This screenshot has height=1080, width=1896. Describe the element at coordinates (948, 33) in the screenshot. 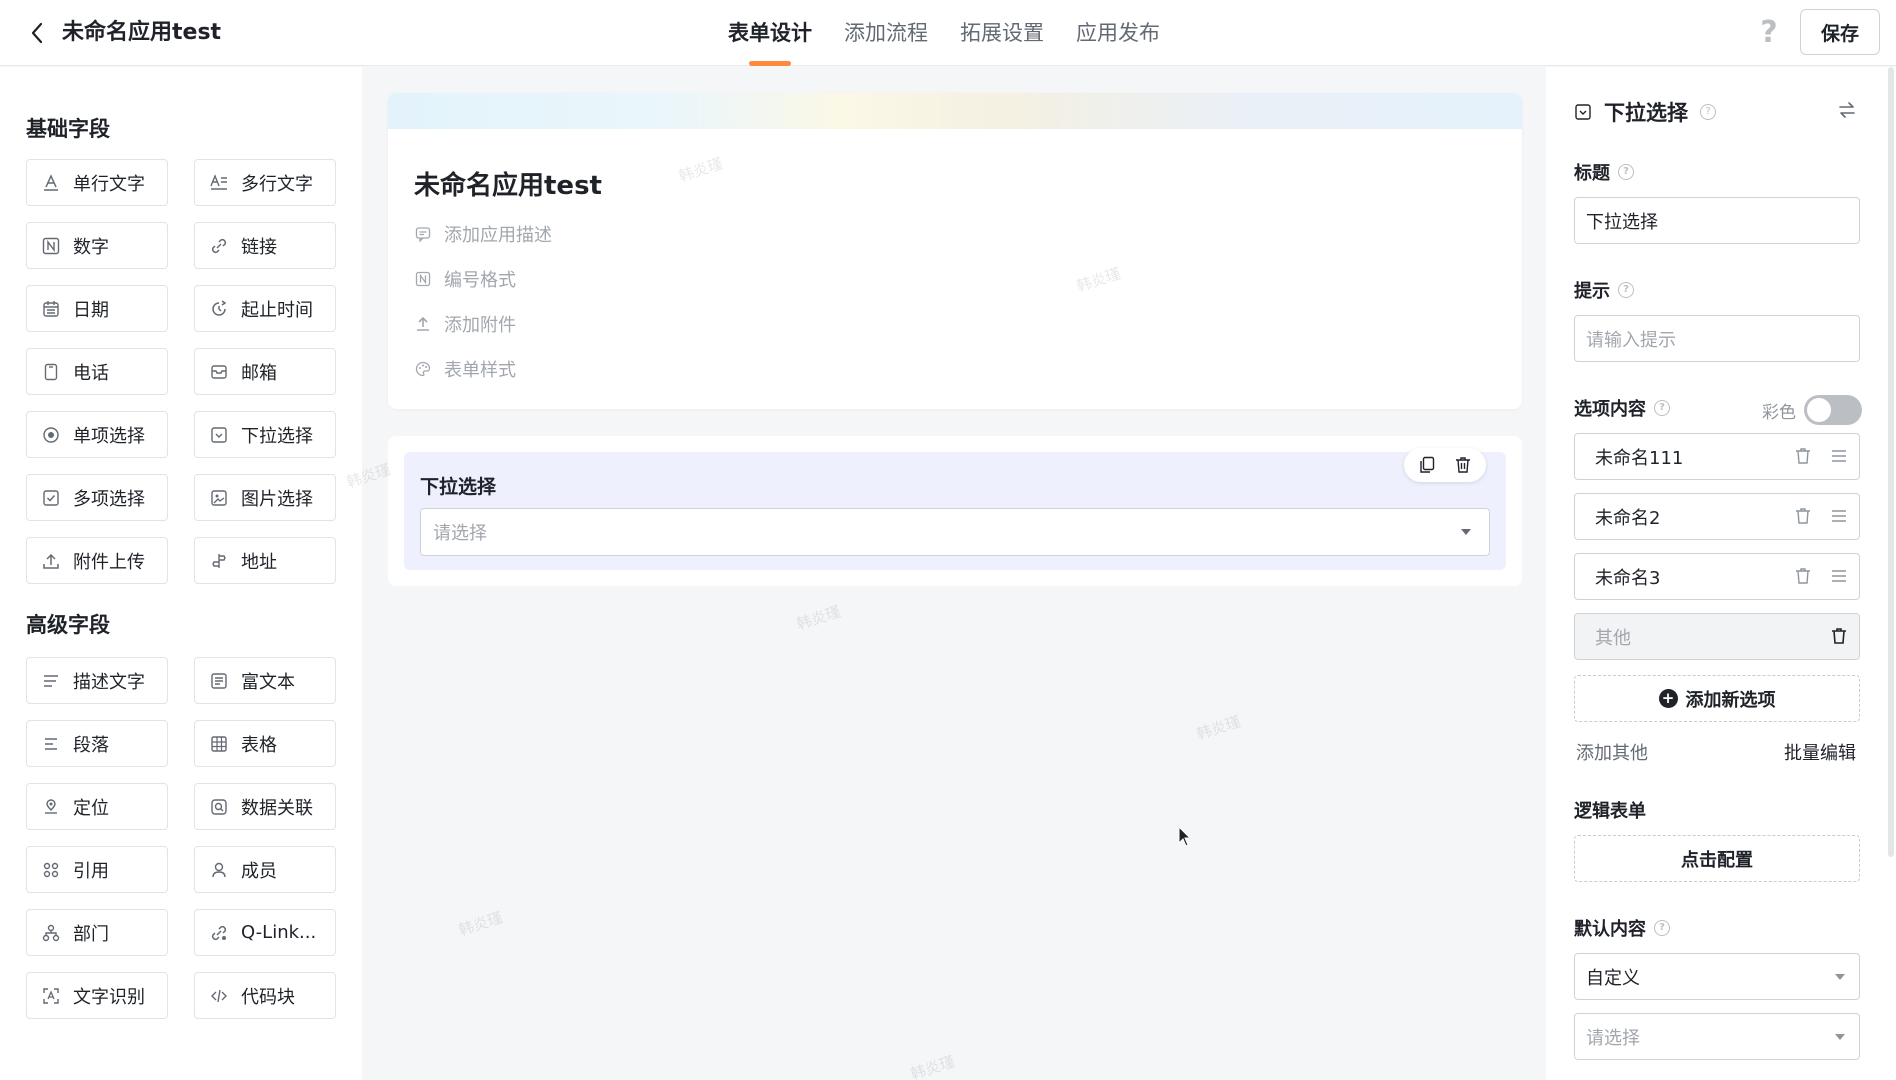

I see `top-header: 未命名应用test 表单设计 添加流程 拓展设置 应用发布 ? 保存` at that location.